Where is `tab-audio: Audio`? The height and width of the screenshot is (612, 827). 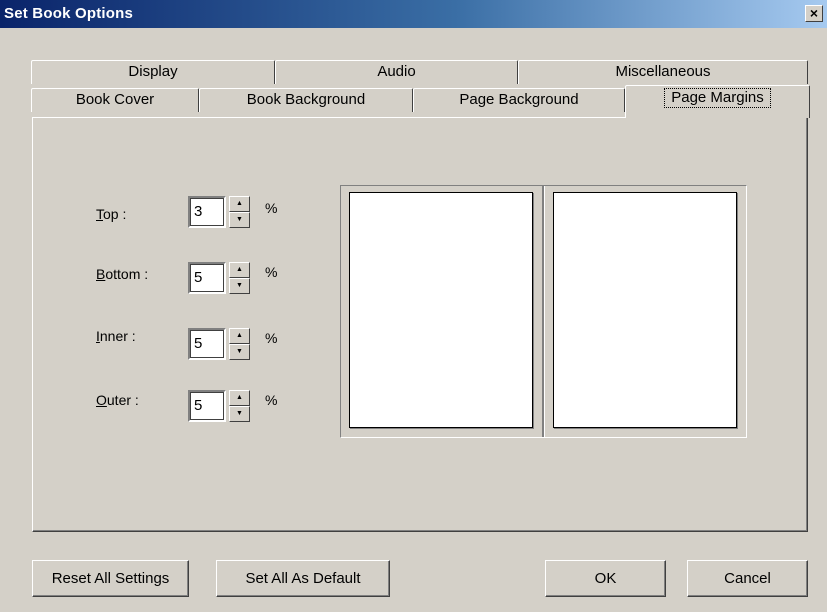
tab-audio: Audio is located at coordinates (396, 72).